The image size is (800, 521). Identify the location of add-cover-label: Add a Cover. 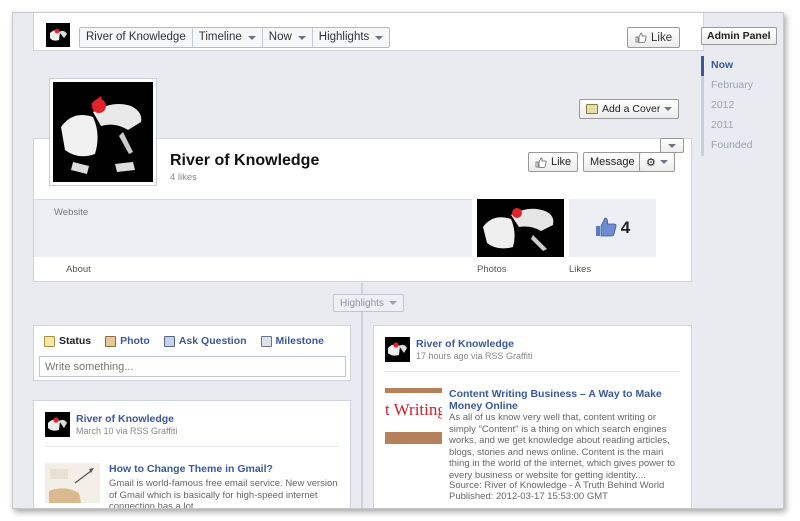
(631, 109).